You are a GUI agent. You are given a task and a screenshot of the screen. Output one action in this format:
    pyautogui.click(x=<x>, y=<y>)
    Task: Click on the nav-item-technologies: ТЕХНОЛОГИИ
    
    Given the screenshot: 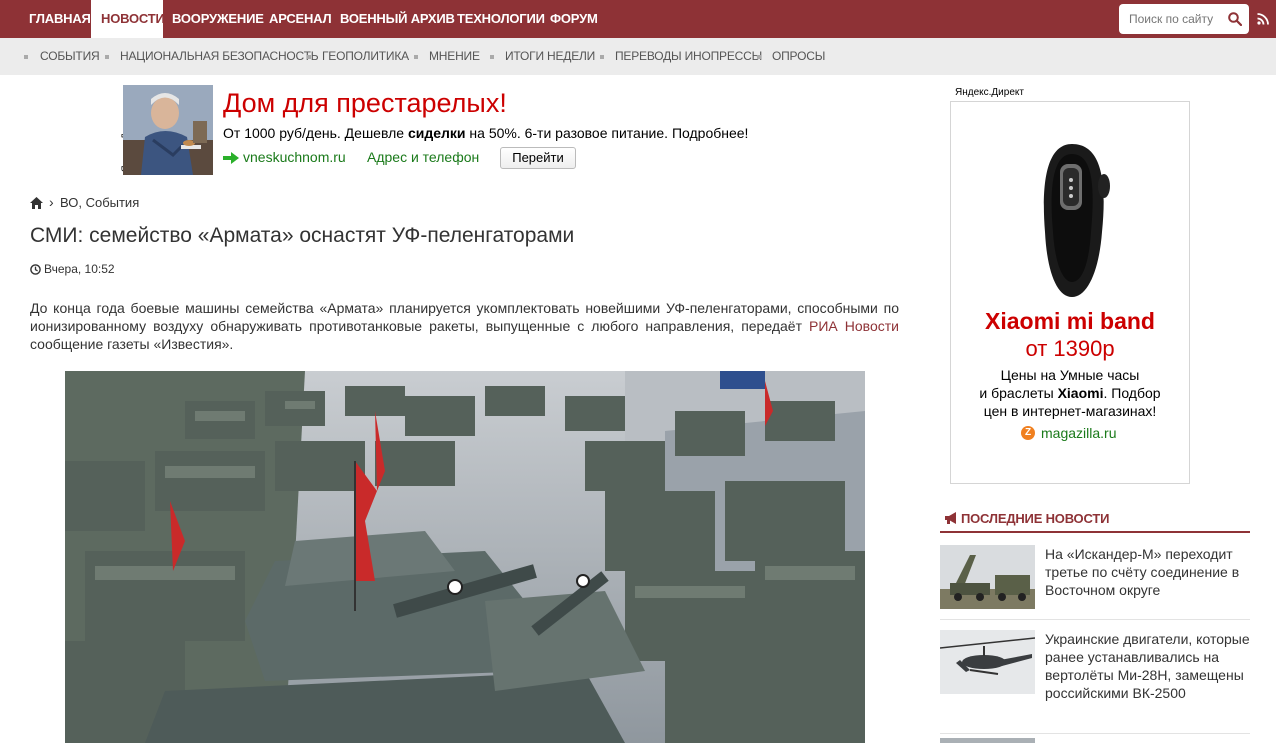 What is the action you would take?
    pyautogui.click(x=501, y=19)
    